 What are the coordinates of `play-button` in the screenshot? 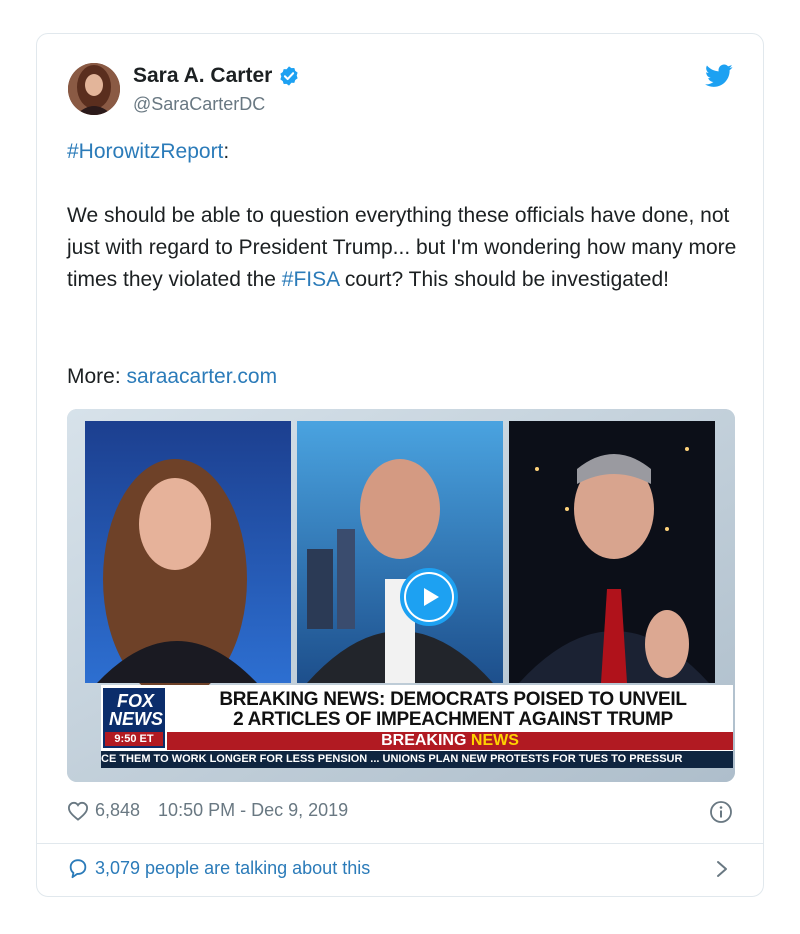 It's located at (429, 597).